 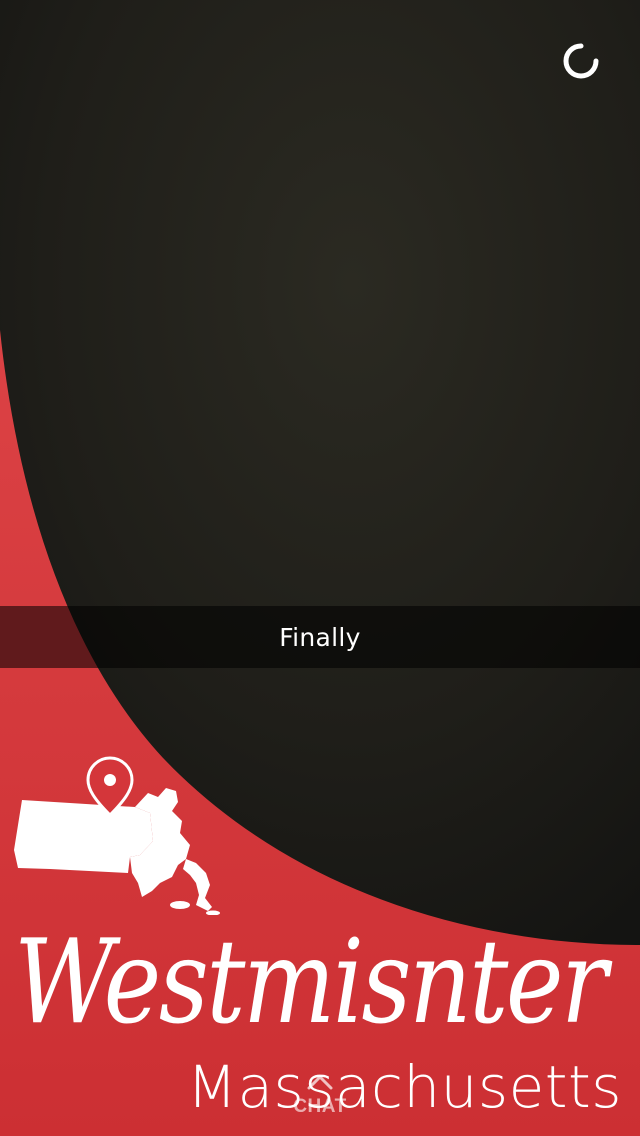 What do you see at coordinates (311, 982) in the screenshot?
I see `geofilter-title: Westmisnter` at bounding box center [311, 982].